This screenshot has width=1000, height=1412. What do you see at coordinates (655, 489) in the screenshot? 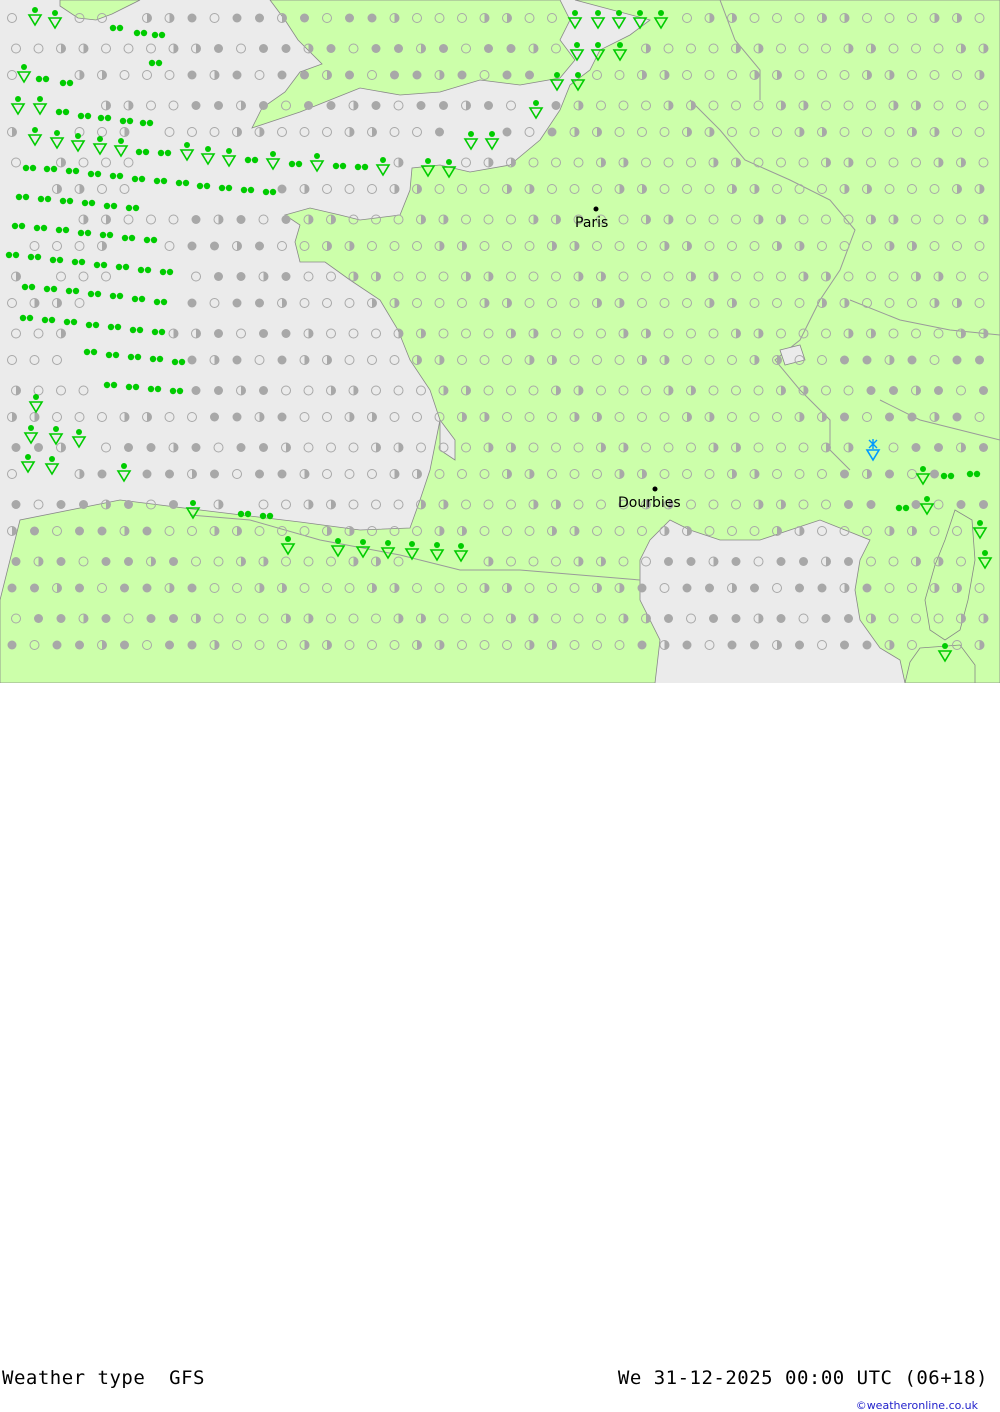
I see `city-dot-icon` at bounding box center [655, 489].